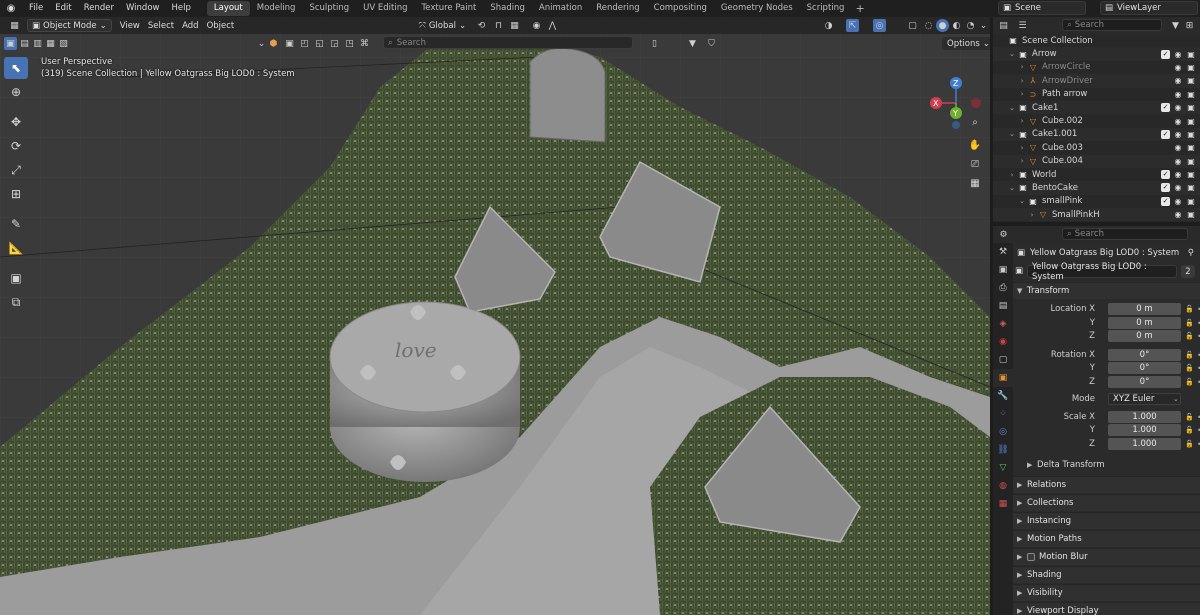 The height and width of the screenshot is (615, 1200). Describe the element at coordinates (1019, 271) in the screenshot. I see `object-type-icon: ▣` at that location.